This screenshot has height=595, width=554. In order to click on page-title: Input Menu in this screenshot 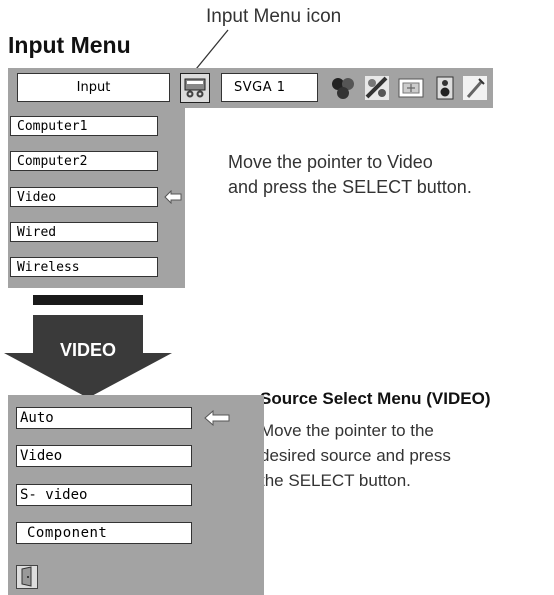, I will do `click(69, 45)`.